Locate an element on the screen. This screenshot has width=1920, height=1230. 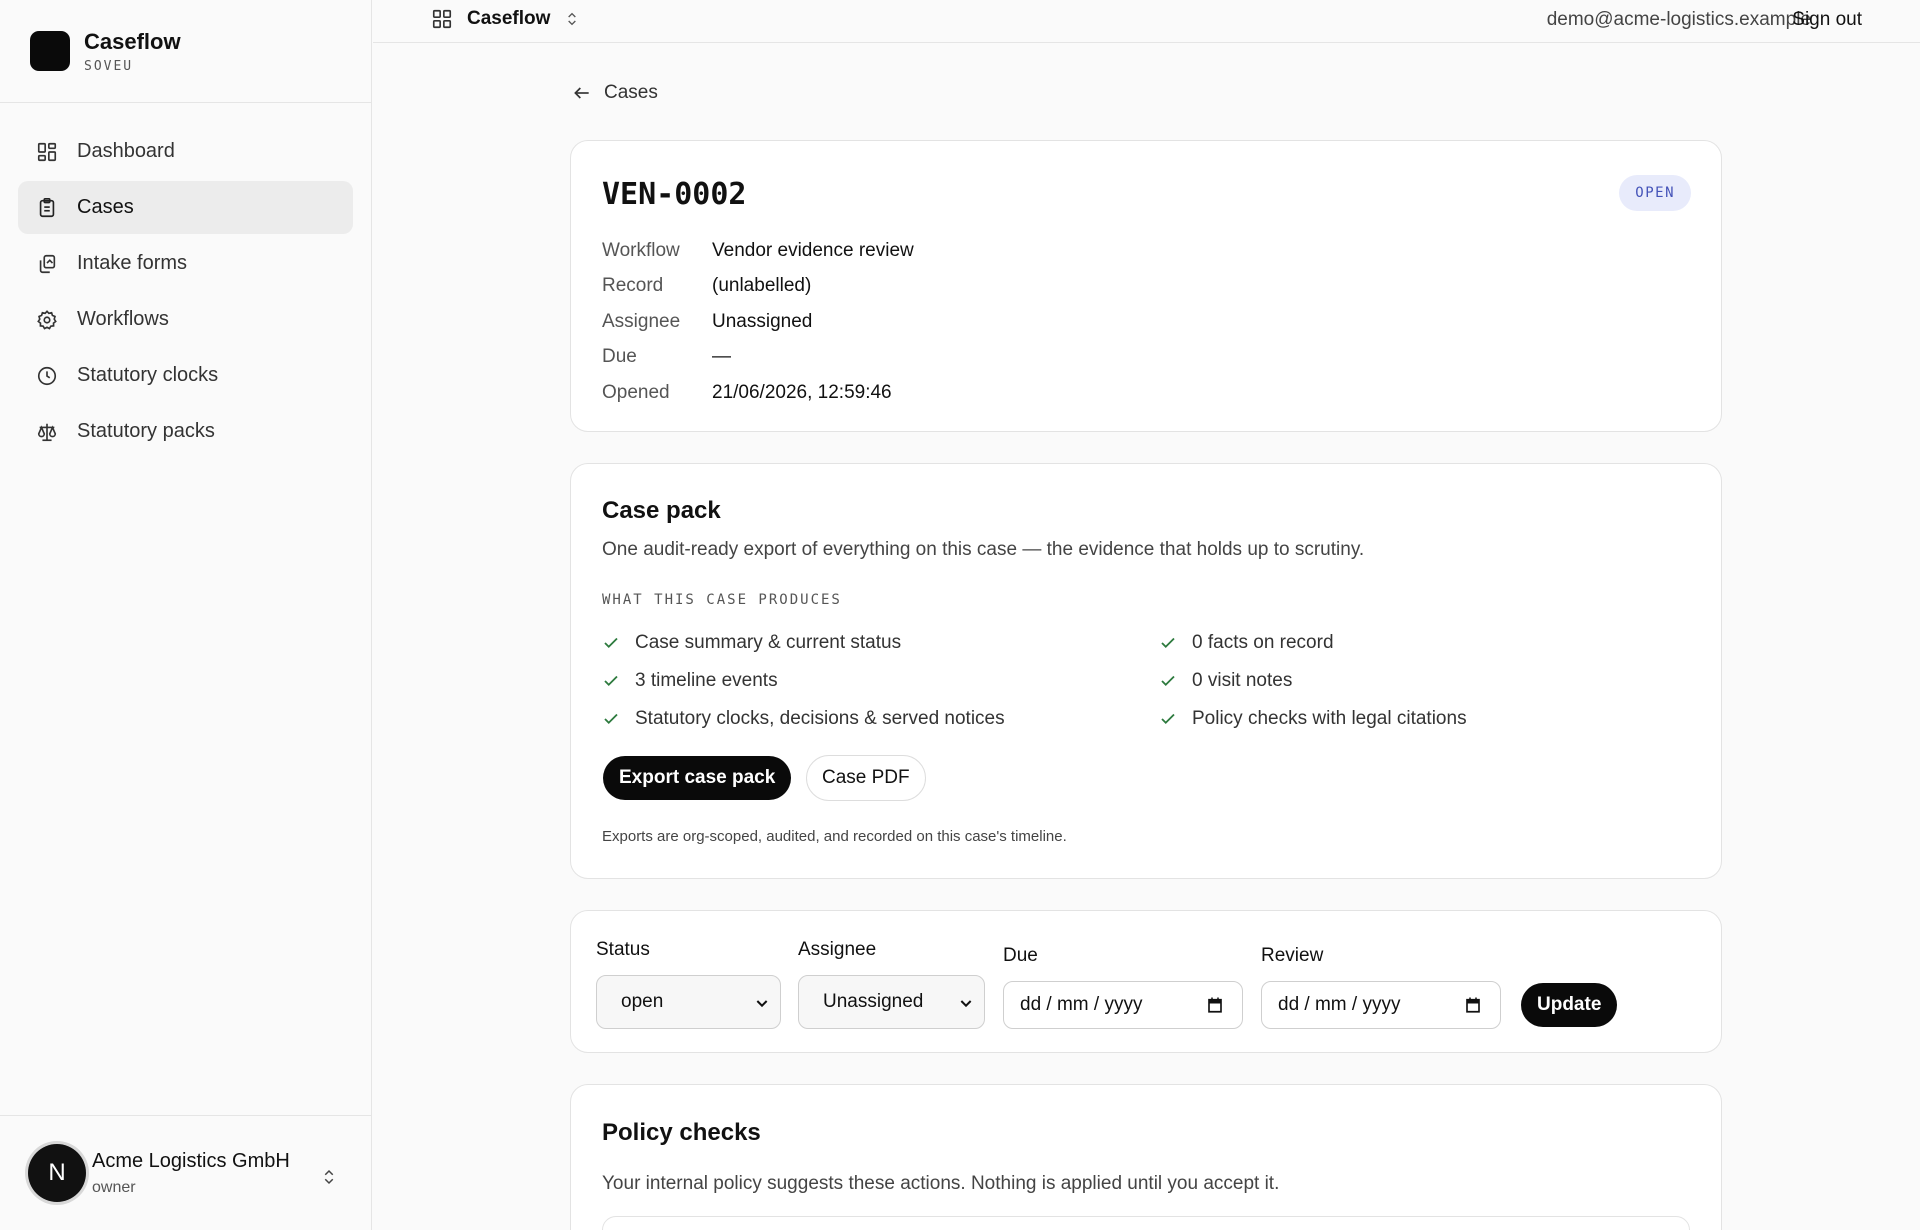
meta-row-due: Due — is located at coordinates (758, 358).